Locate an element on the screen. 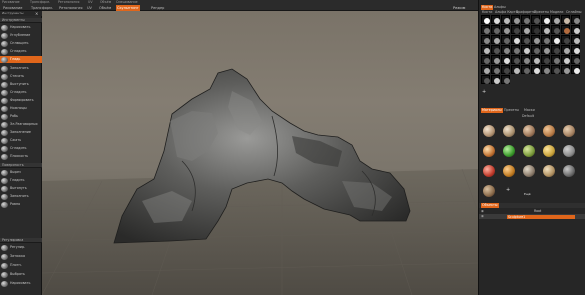 The height and width of the screenshot is (295, 585). tool-item-active: Гладь is located at coordinates (21, 59).